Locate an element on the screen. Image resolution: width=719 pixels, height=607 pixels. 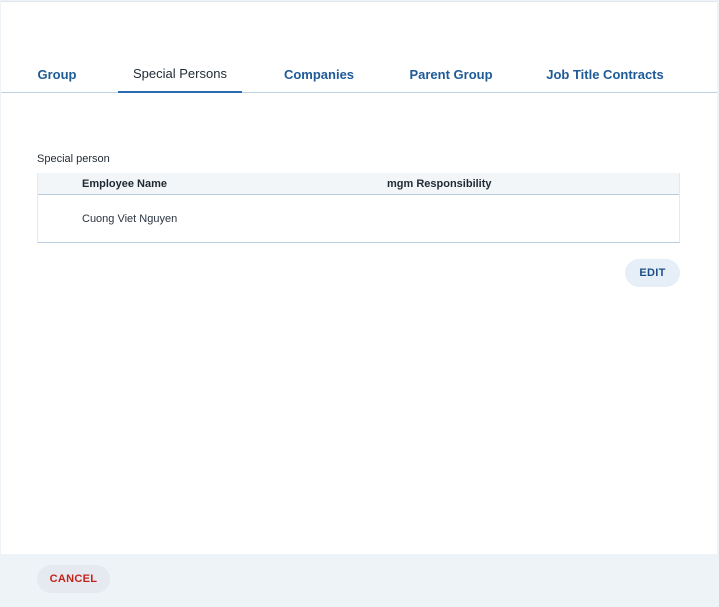
table-row: Cuong Viet Nguyen is located at coordinates (358, 218).